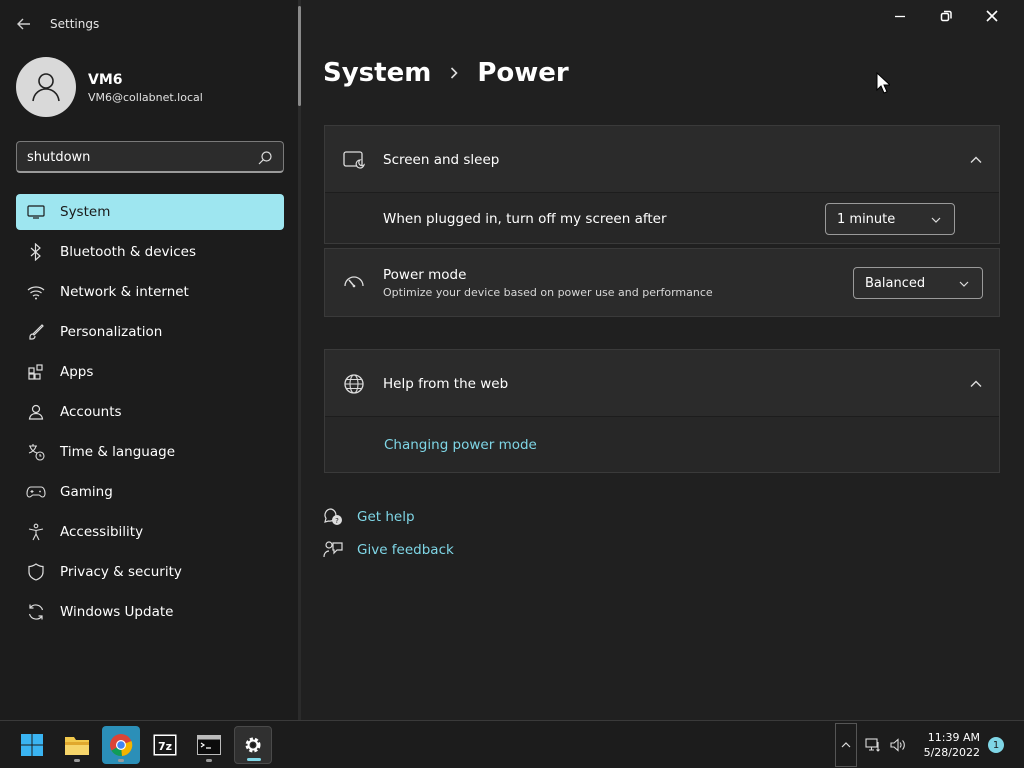  I want to click on sidebar-item-label: Time & language, so click(118, 452).